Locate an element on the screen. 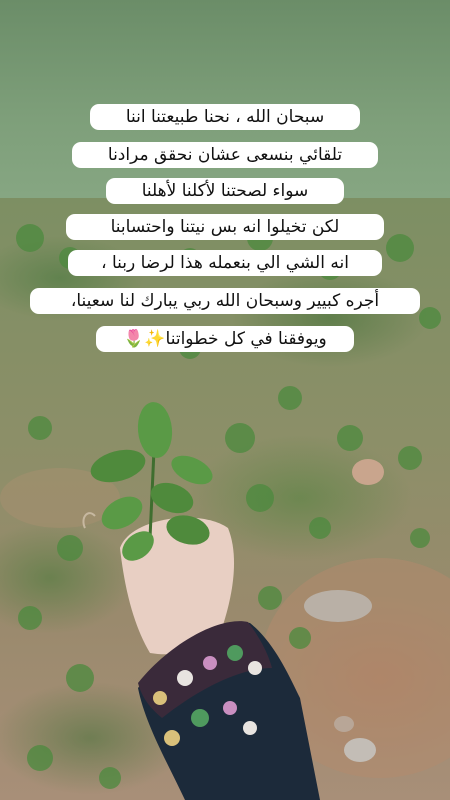 This screenshot has height=800, width=450. caption-line-7: ويوفقنا في كل خطواتنا✨🌷 is located at coordinates (225, 339).